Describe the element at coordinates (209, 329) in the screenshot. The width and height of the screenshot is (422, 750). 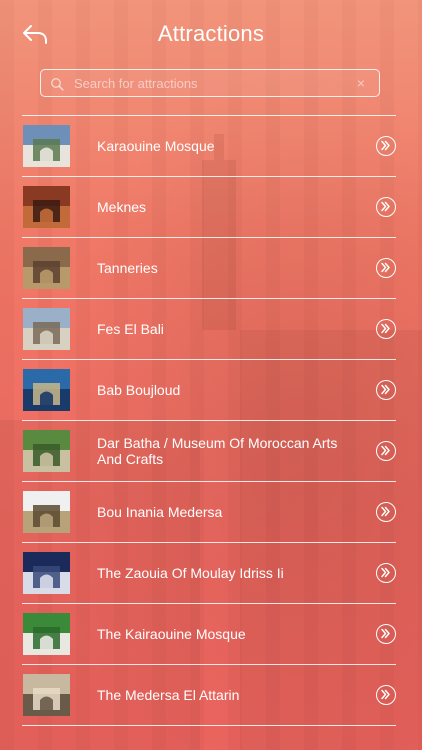
I see `list-item: Fes El Bali` at that location.